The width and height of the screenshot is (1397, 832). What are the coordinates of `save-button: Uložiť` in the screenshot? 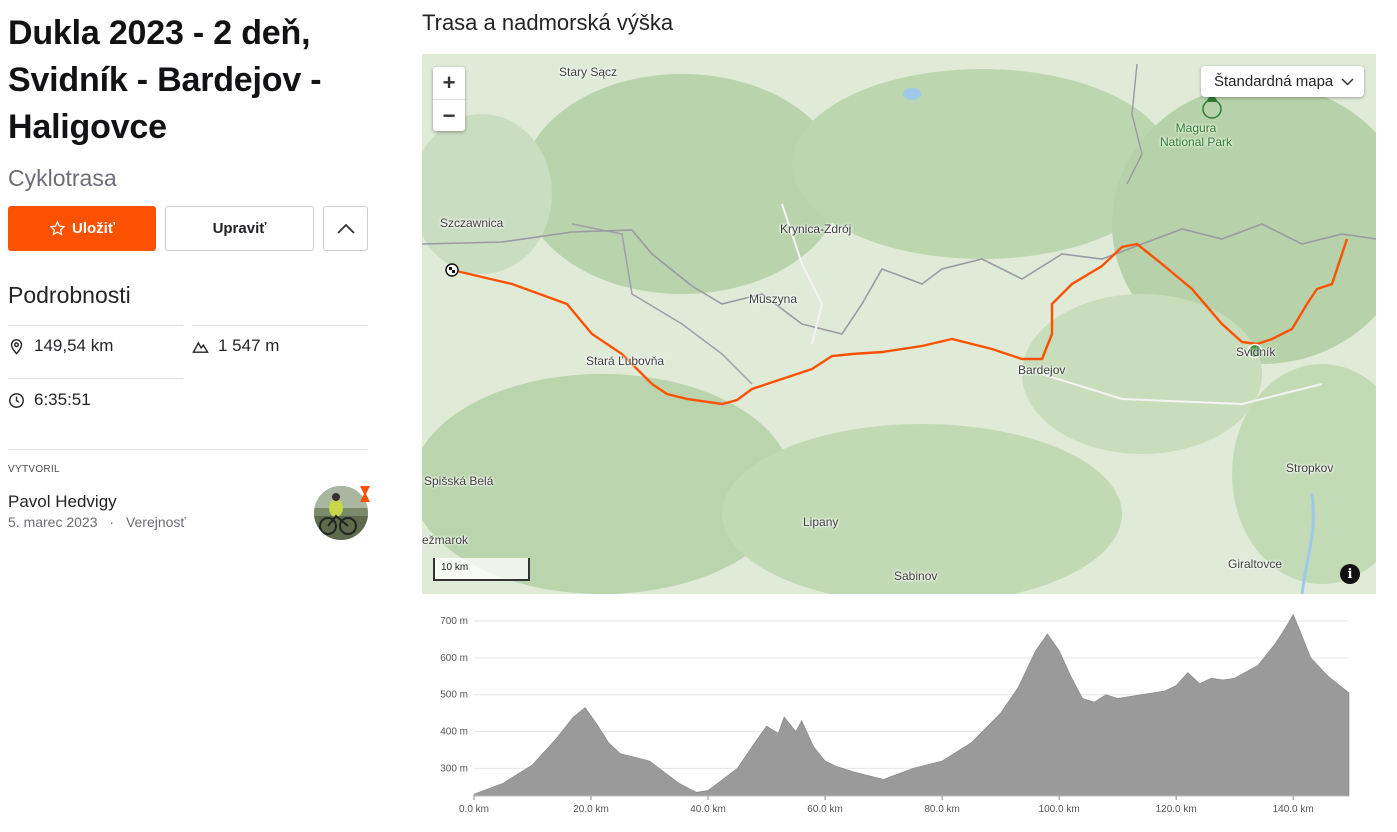 It's located at (82, 228).